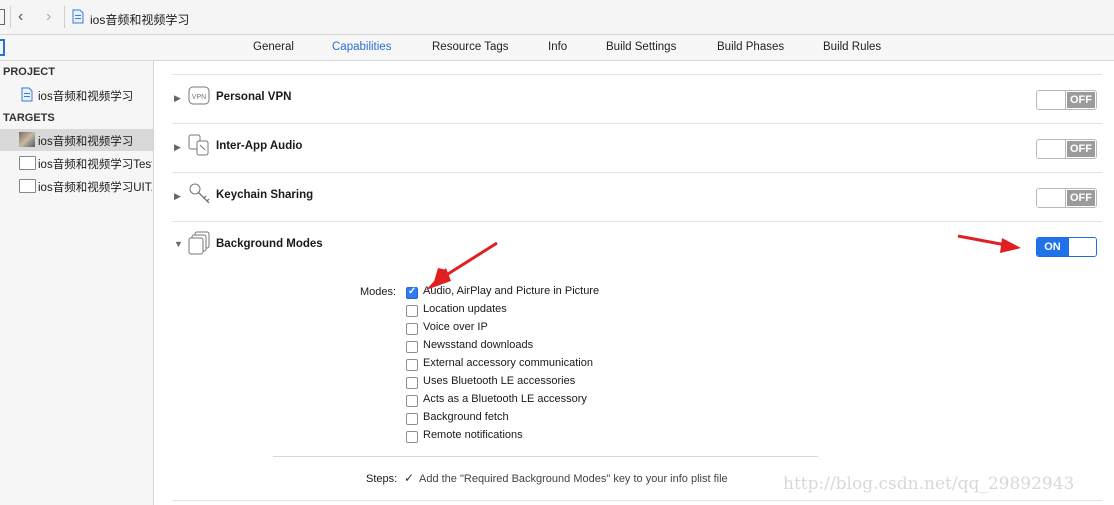 The height and width of the screenshot is (505, 1114). Describe the element at coordinates (265, 195) in the screenshot. I see `capability-name: Keychain Sharing` at that location.